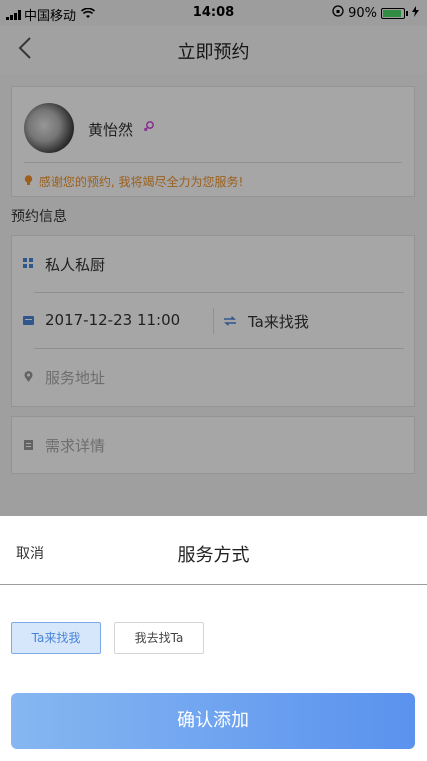 This screenshot has height=761, width=427. I want to click on option-i-go-to-ta: 我去找Ta, so click(159, 638).